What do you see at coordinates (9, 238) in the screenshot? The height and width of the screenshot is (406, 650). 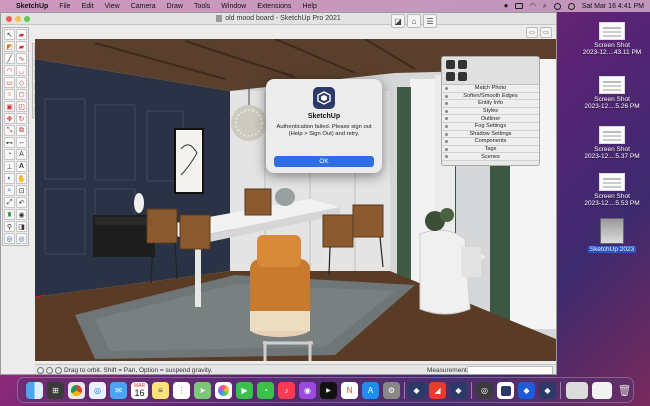 I see `sandbox-icon: ◎` at bounding box center [9, 238].